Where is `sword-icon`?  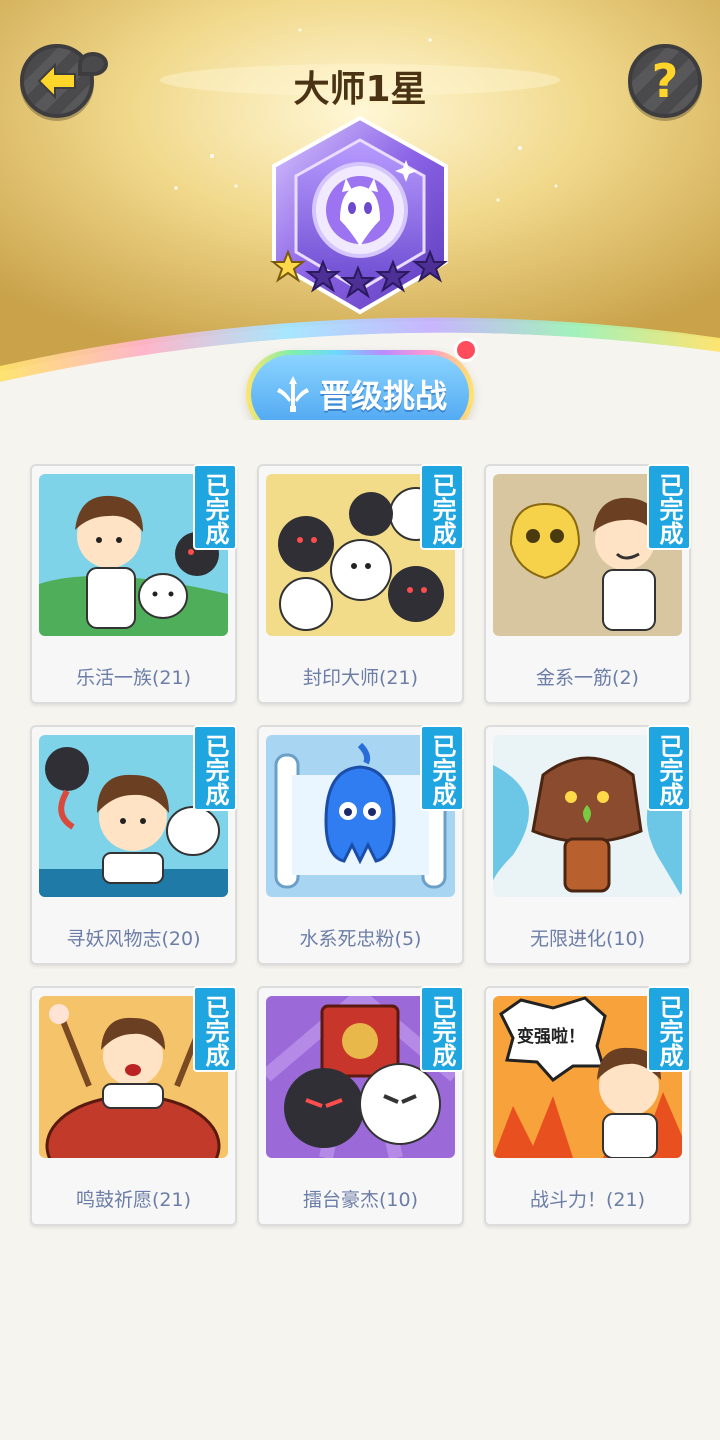
sword-icon is located at coordinates (292, 394).